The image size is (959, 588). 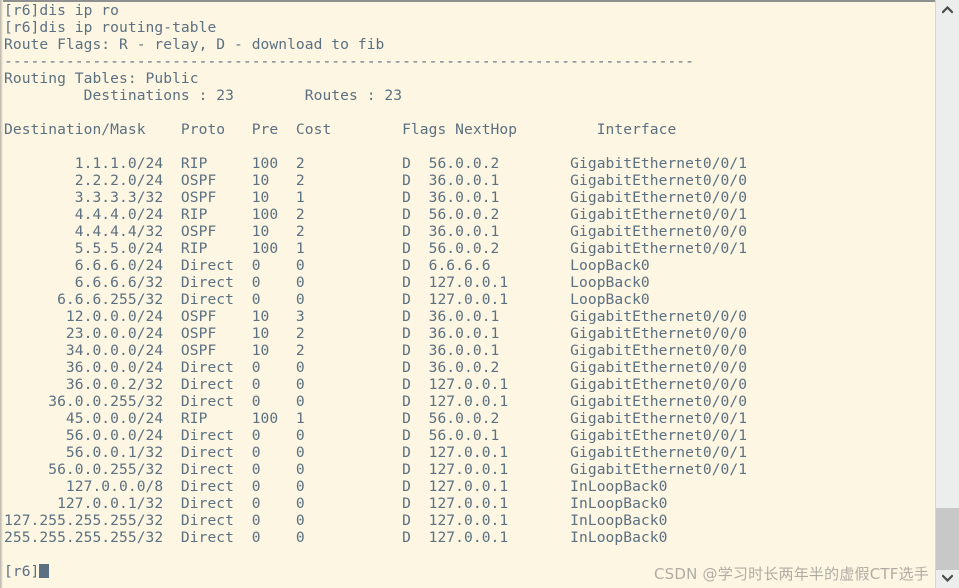 What do you see at coordinates (44, 571) in the screenshot?
I see `text-cursor` at bounding box center [44, 571].